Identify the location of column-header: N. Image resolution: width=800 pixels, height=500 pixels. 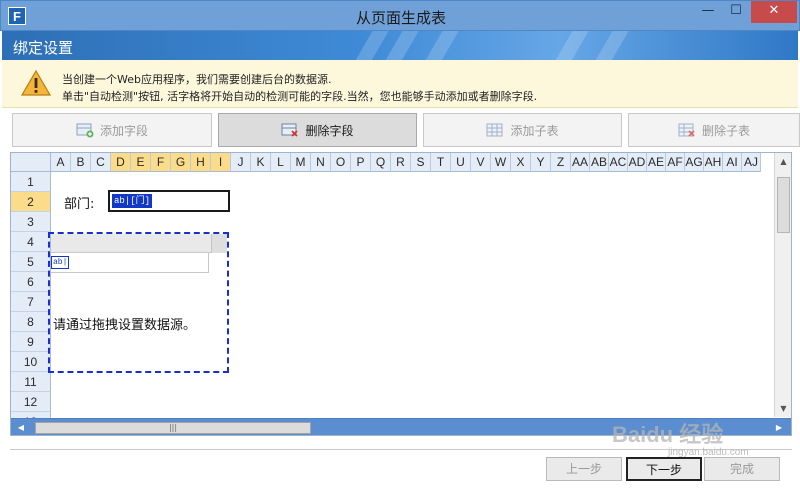
(321, 162).